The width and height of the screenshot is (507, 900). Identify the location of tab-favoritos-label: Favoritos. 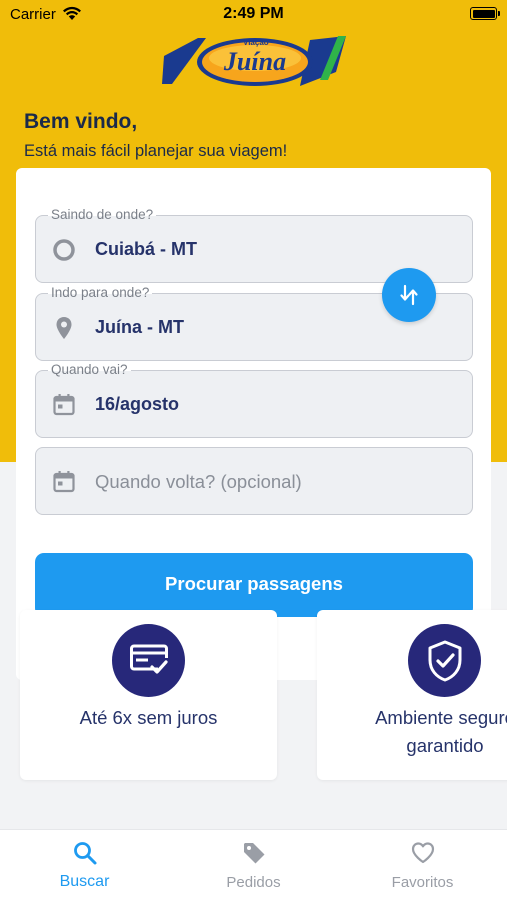
(422, 882).